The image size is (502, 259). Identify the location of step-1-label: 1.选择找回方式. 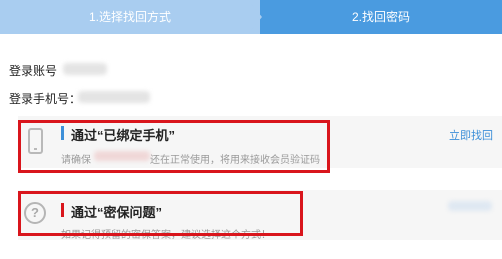
(129, 17).